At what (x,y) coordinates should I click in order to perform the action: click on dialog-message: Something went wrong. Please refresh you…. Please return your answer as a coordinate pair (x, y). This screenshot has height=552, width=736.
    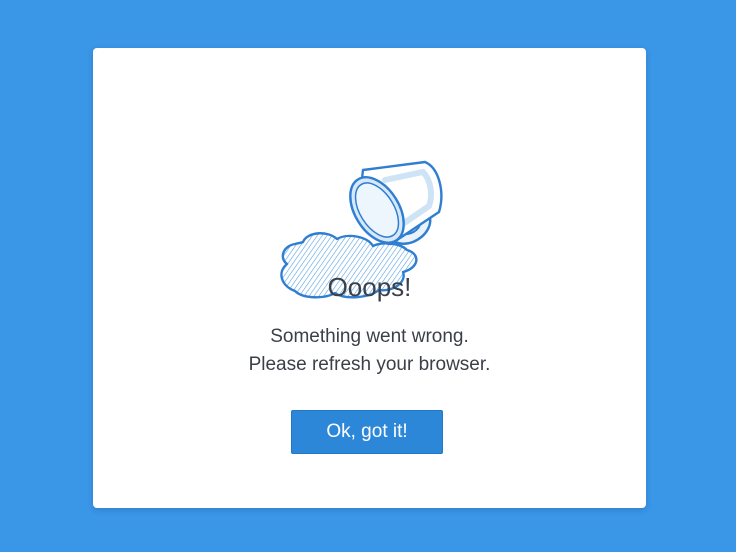
    Looking at the image, I should click on (369, 351).